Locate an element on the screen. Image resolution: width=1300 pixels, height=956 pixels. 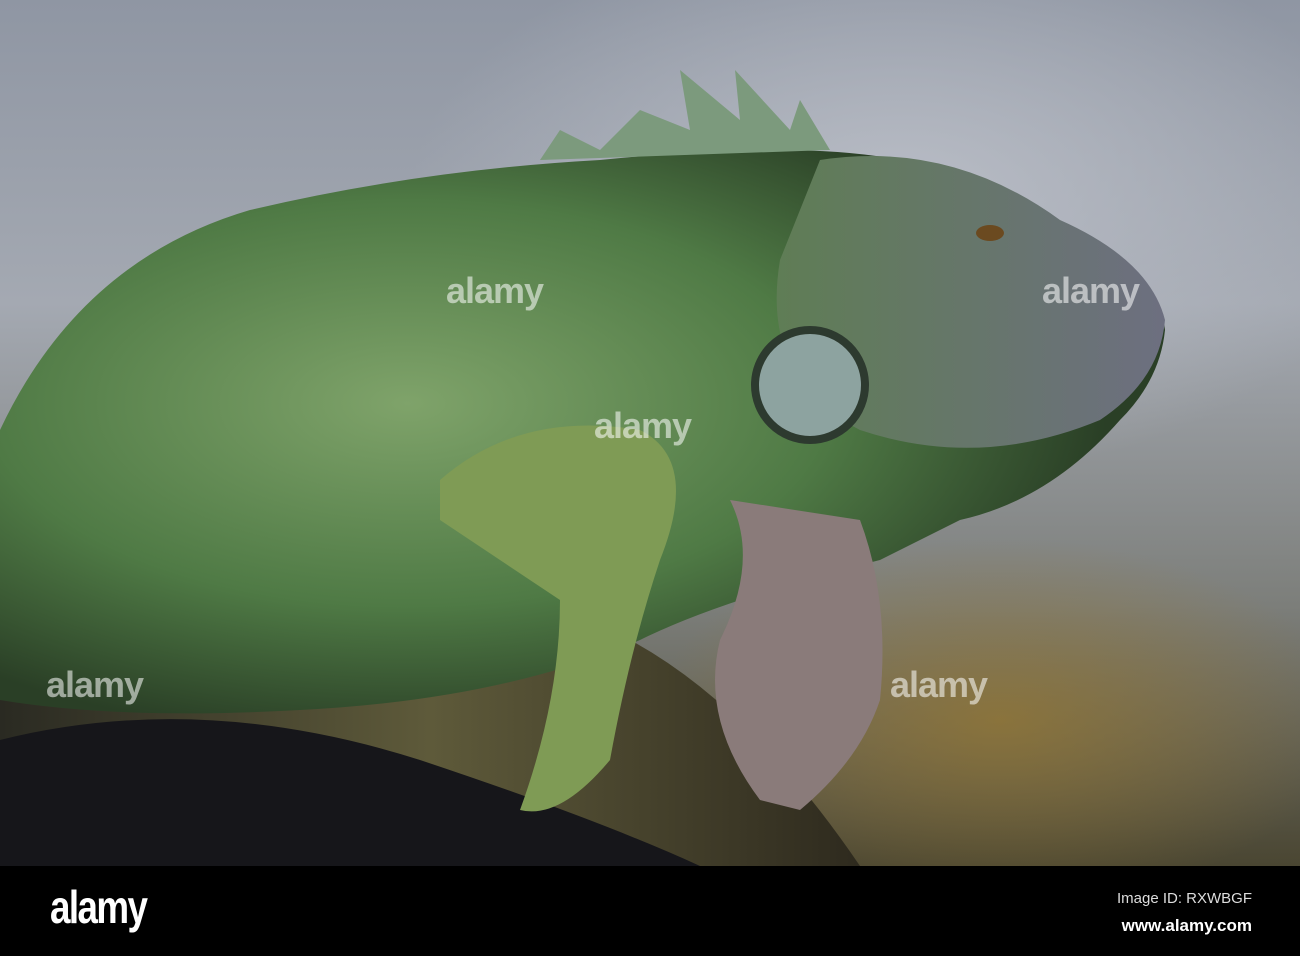
image-id: Image ID: RXWBGF is located at coordinates (1184, 898).